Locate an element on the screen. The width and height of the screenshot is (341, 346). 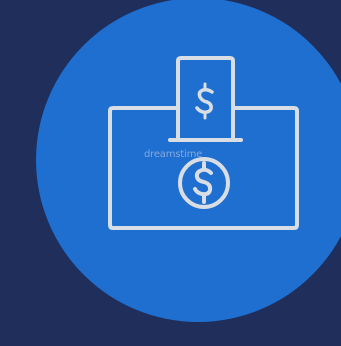
watermark-text: dreamstime is located at coordinates (173, 154).